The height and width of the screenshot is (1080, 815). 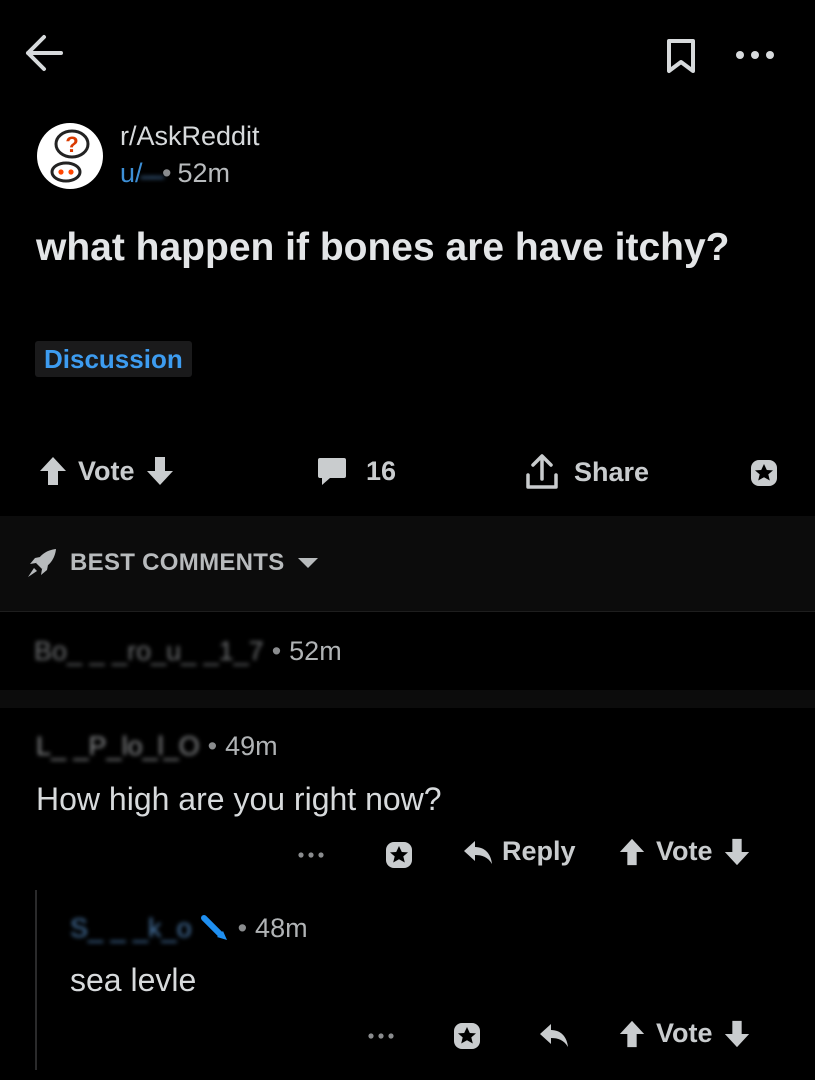 I want to click on share-label: Share, so click(x=612, y=471).